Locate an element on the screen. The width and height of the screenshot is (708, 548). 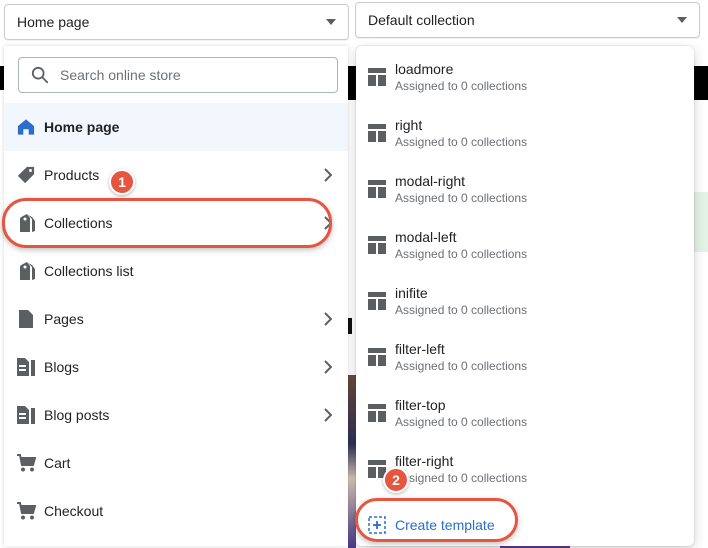
search-icon is located at coordinates (40, 75).